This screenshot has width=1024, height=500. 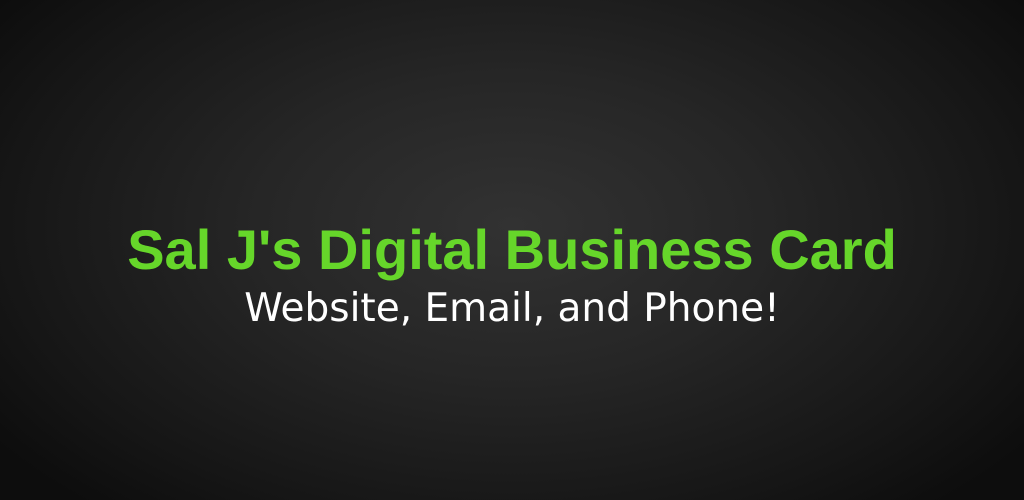 I want to click on banner-title: Sal J's Digital Business Card, so click(x=512, y=249).